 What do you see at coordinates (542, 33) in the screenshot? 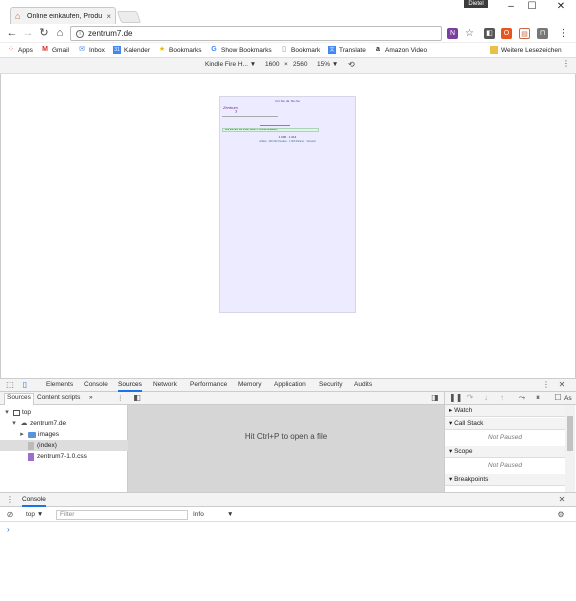
I see `lock-extension-icon: ⊓` at bounding box center [542, 33].